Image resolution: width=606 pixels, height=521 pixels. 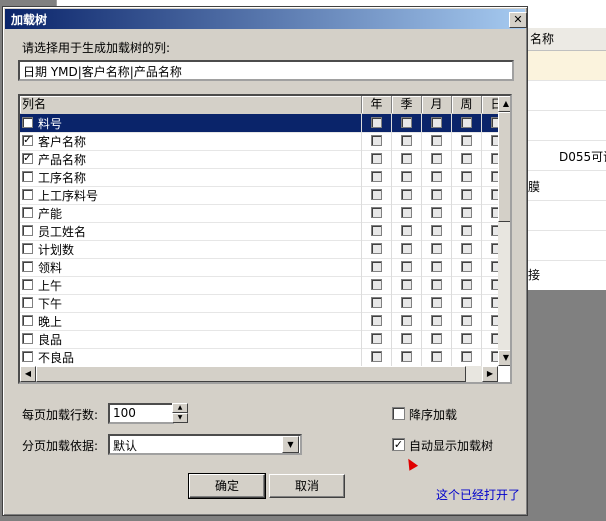 What do you see at coordinates (504, 104) in the screenshot?
I see `scroll-up-icon: ▲` at bounding box center [504, 104].